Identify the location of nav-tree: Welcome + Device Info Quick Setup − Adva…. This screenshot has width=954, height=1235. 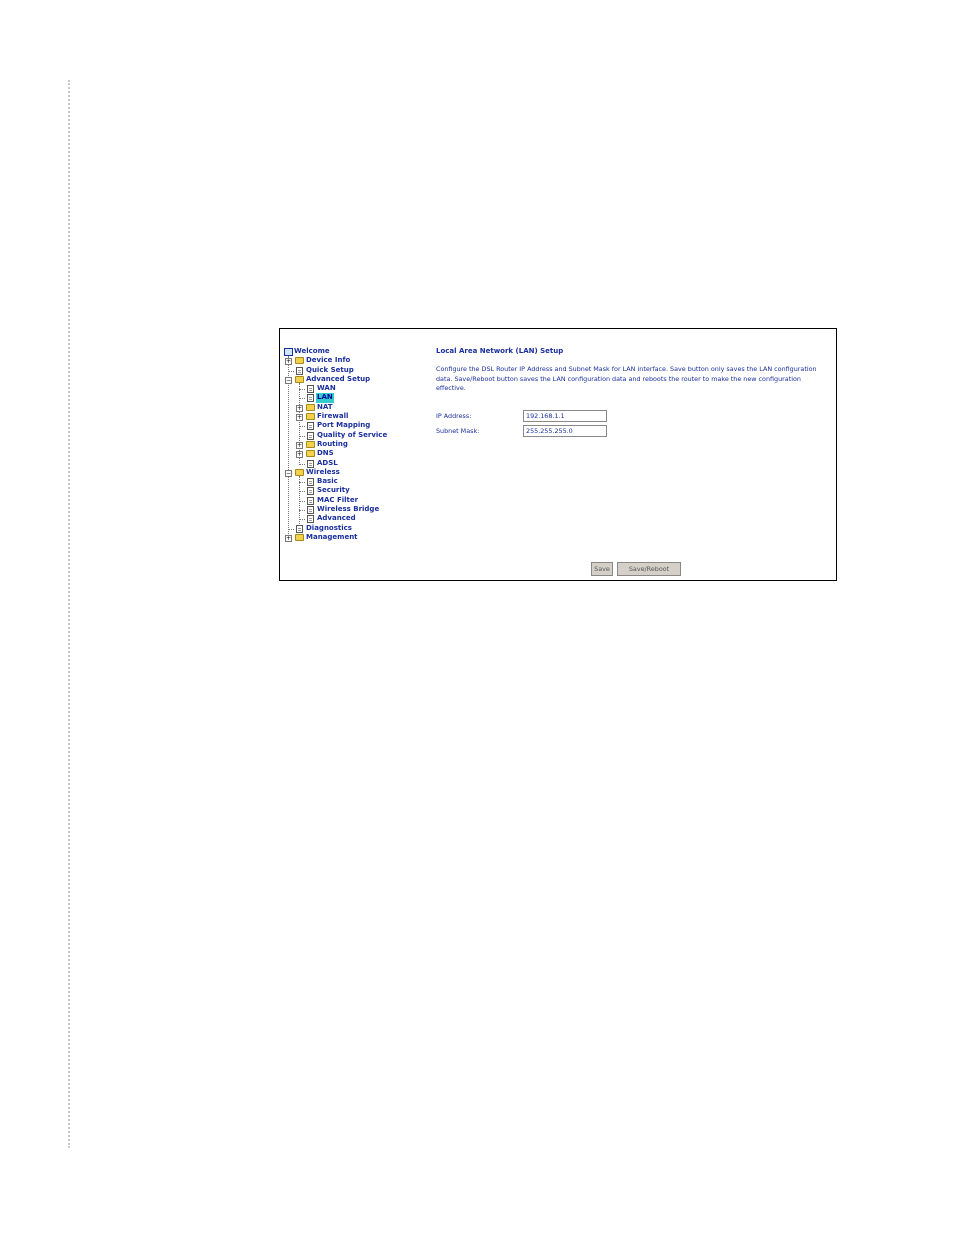
(359, 444).